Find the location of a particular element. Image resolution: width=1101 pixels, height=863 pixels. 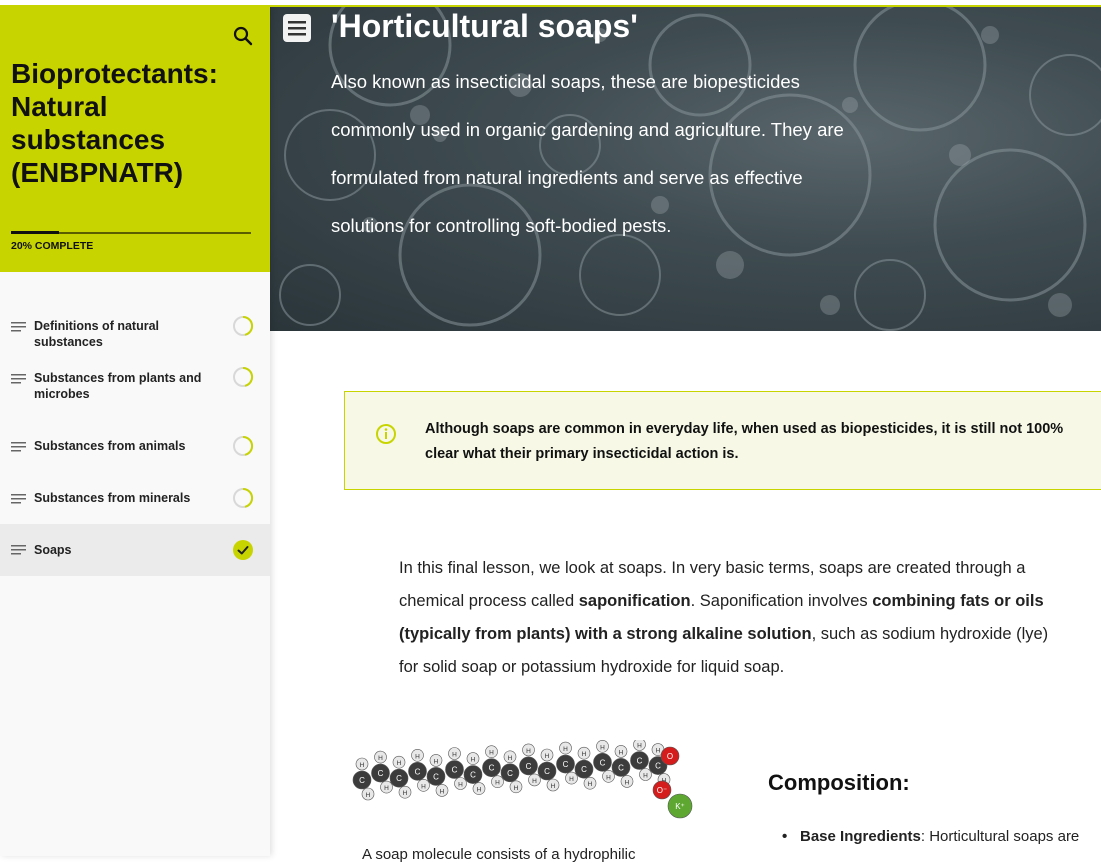

progress-fill is located at coordinates (35, 232).